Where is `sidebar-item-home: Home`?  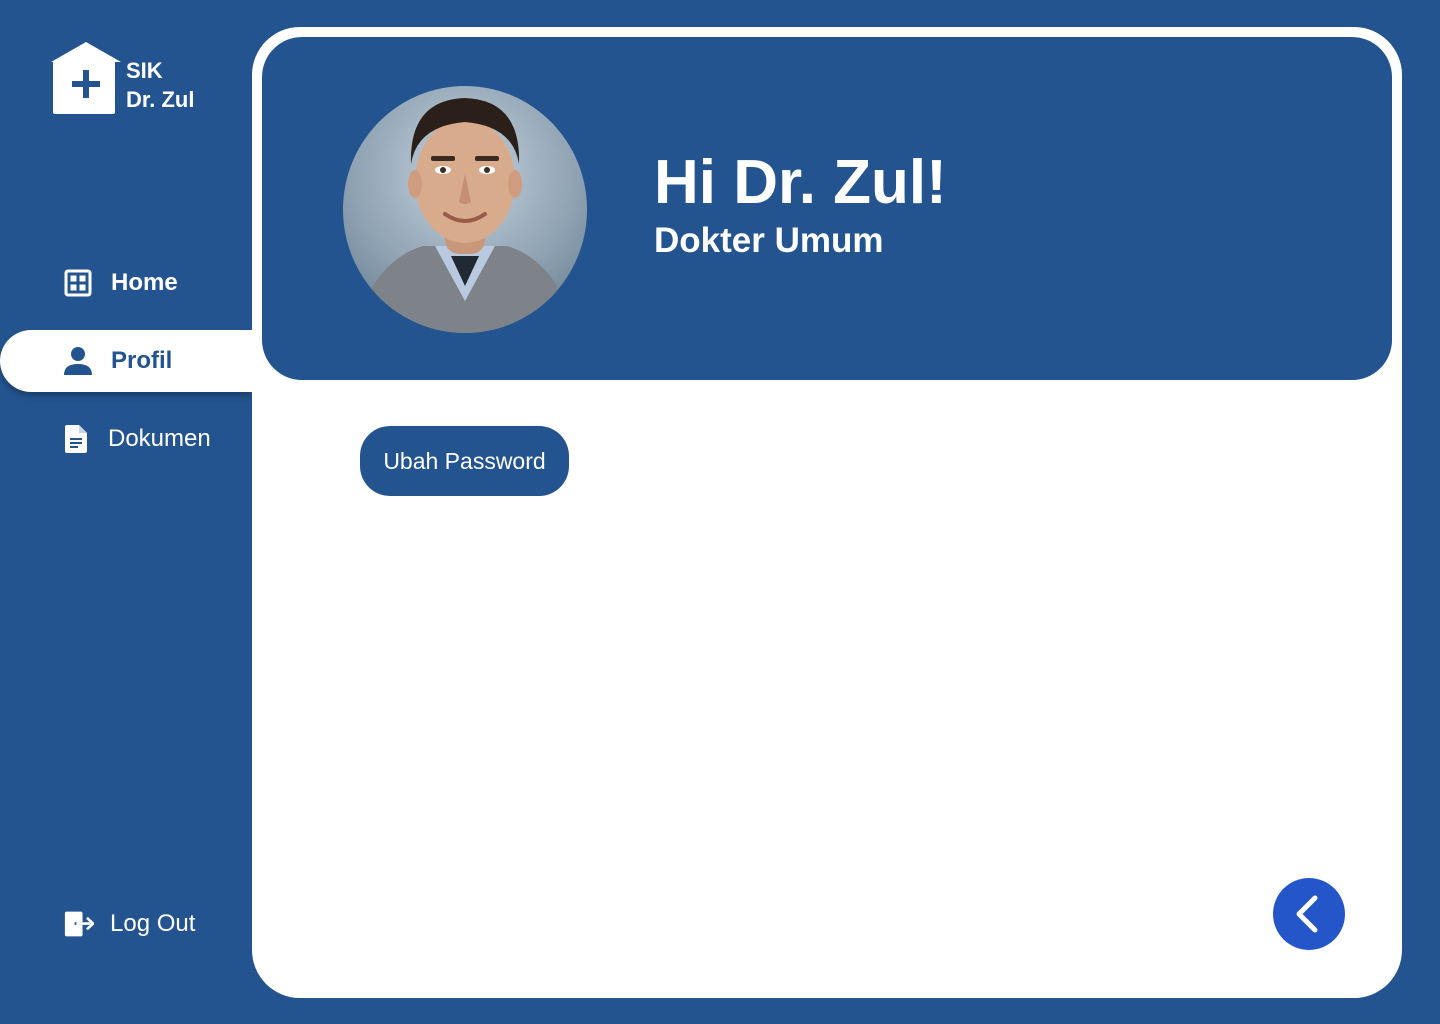
sidebar-item-home: Home is located at coordinates (126, 283).